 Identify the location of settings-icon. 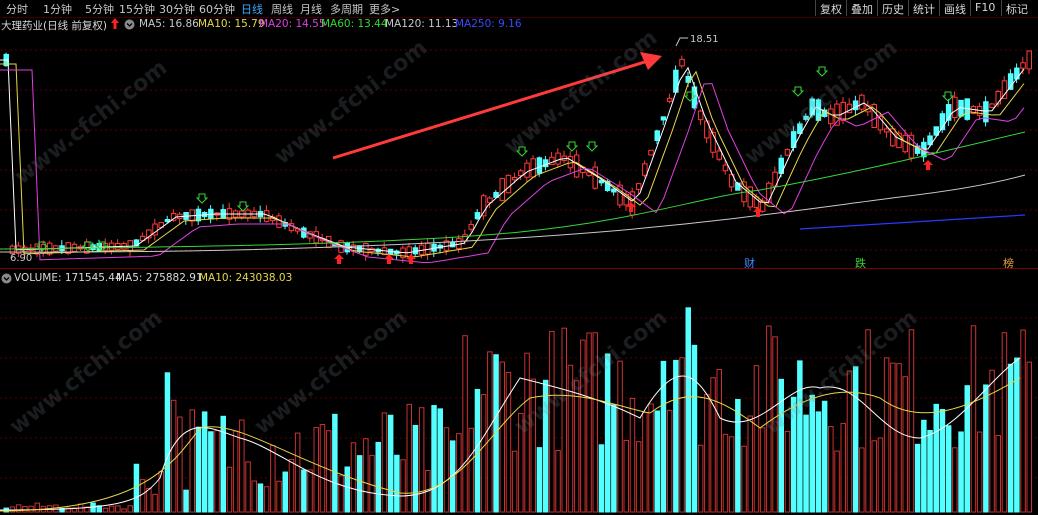
(129, 26).